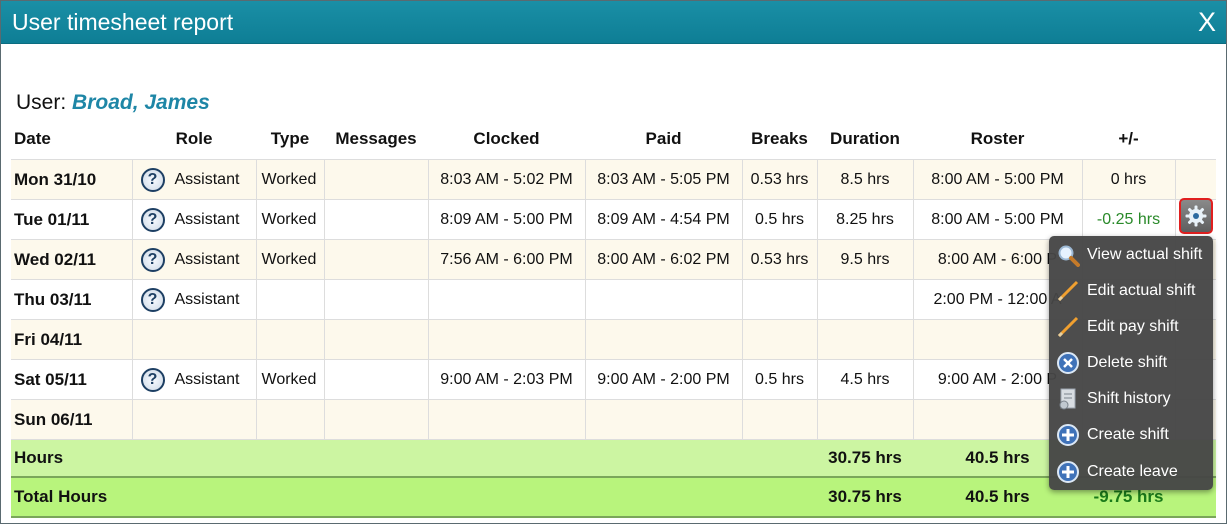 The height and width of the screenshot is (524, 1227). Describe the element at coordinates (780, 179) in the screenshot. I see `row-breaks: 0.53 hrs` at that location.